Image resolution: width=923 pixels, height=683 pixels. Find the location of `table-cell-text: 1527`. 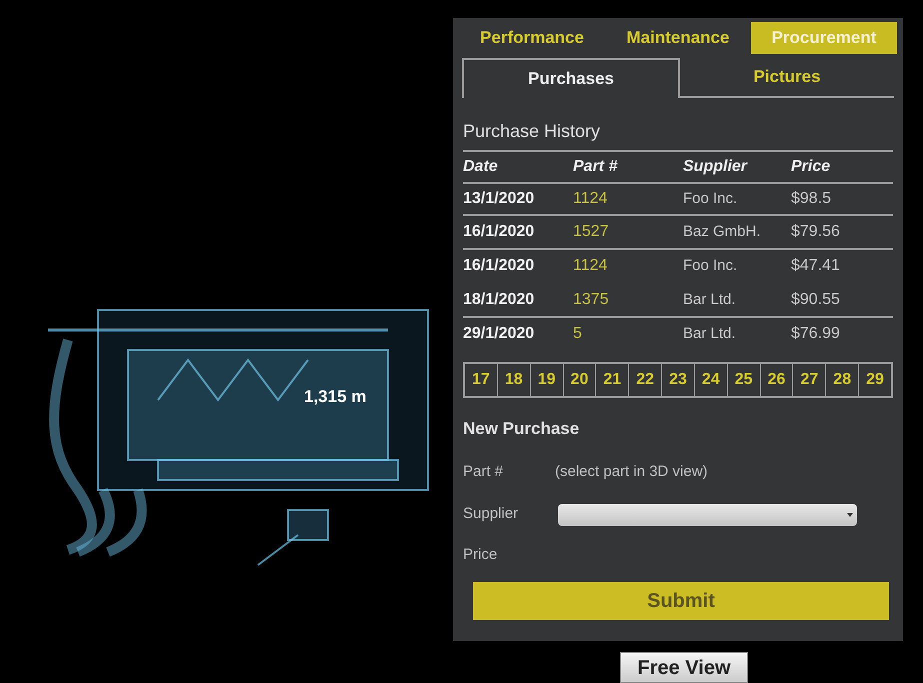

table-cell-text: 1527 is located at coordinates (591, 232).